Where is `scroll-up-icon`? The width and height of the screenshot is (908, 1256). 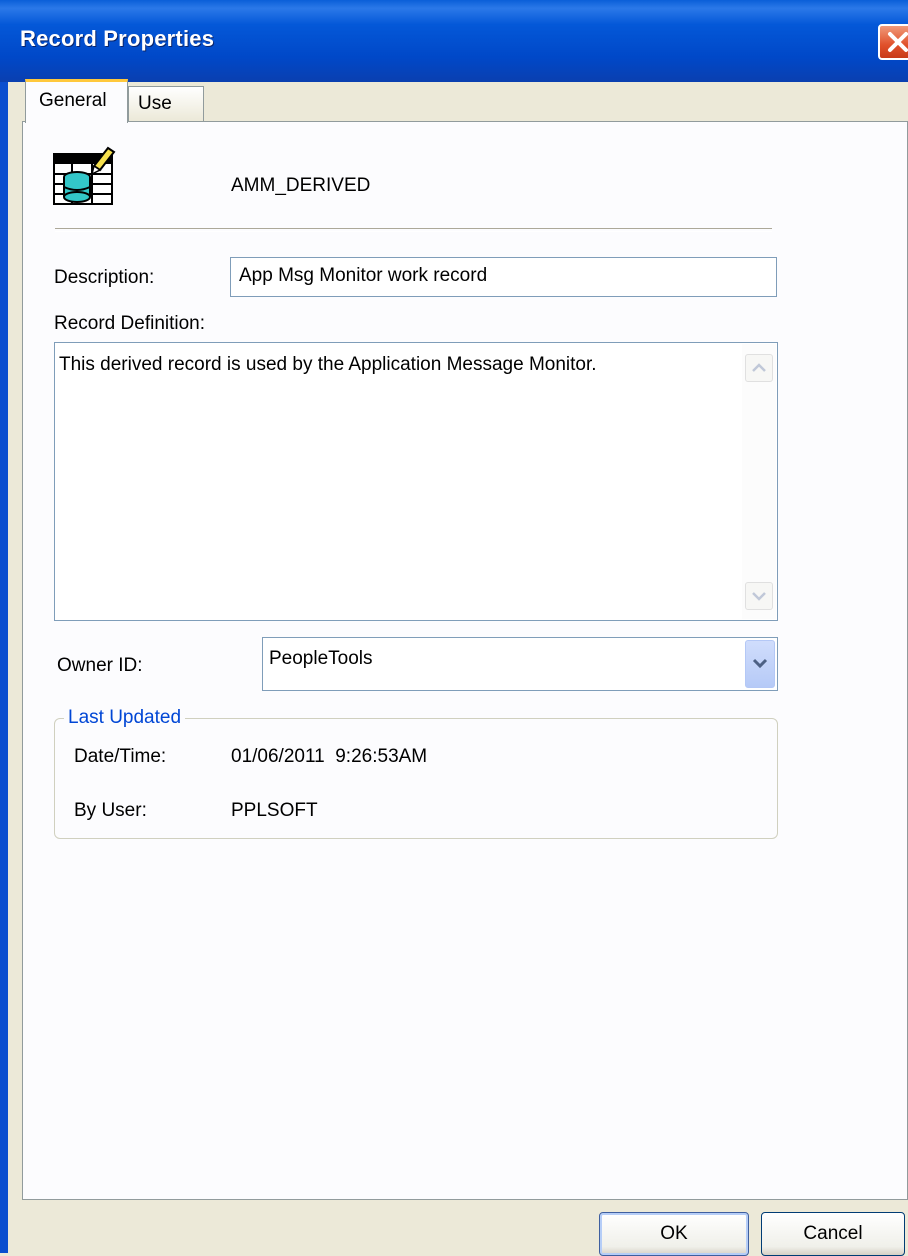 scroll-up-icon is located at coordinates (759, 367).